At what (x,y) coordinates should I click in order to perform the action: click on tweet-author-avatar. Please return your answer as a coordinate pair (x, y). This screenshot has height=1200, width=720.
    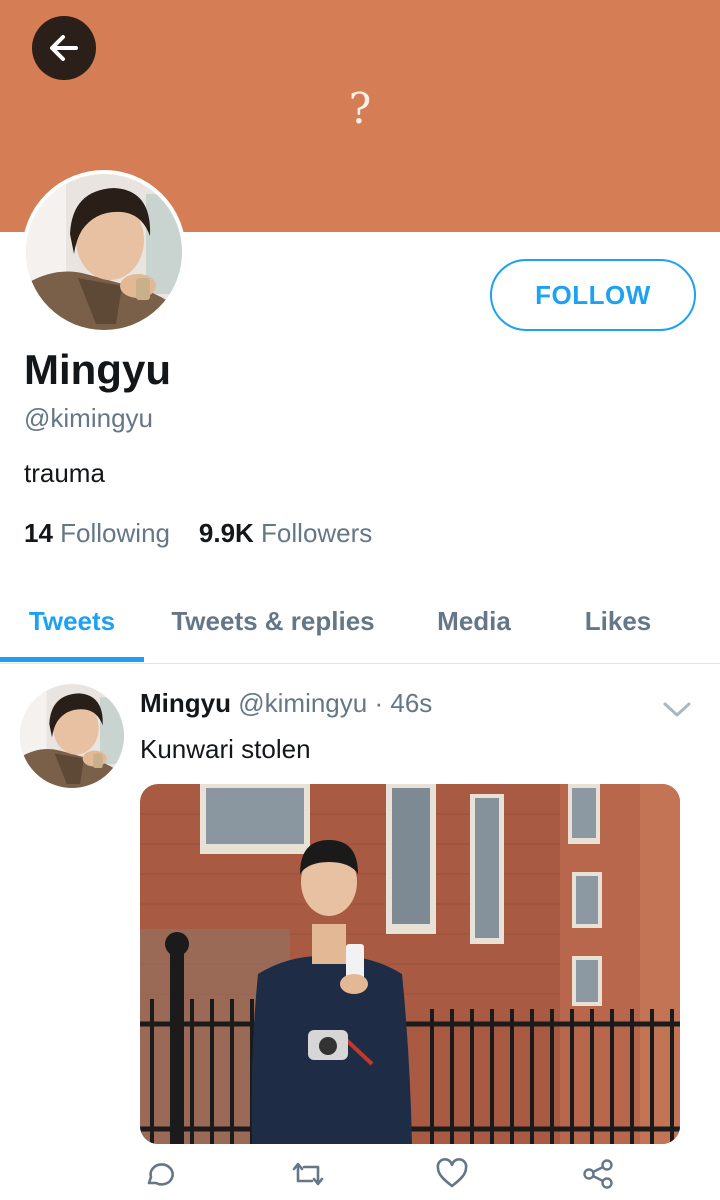
    Looking at the image, I should click on (72, 736).